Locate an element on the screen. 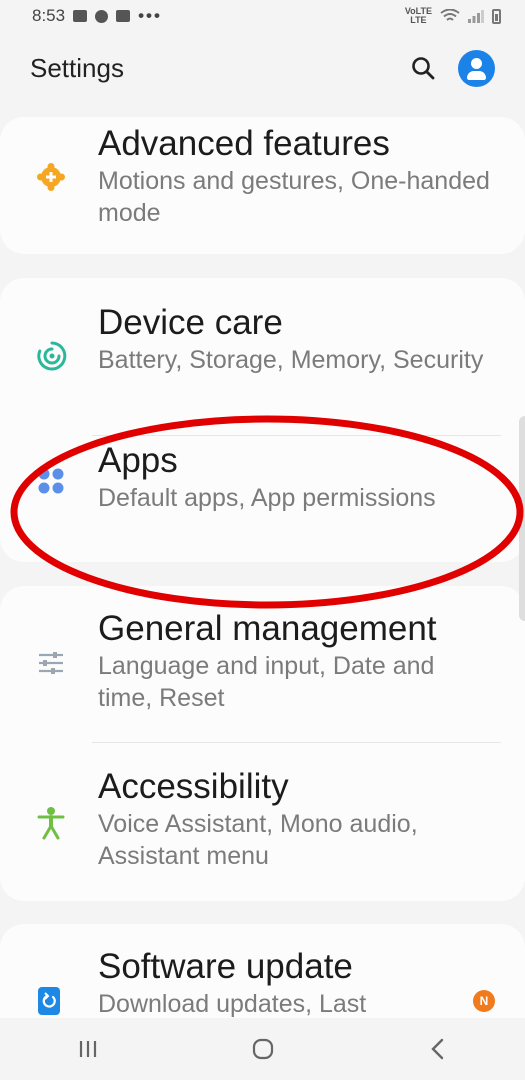 The width and height of the screenshot is (525, 1080). message-notification-icon is located at coordinates (123, 16).